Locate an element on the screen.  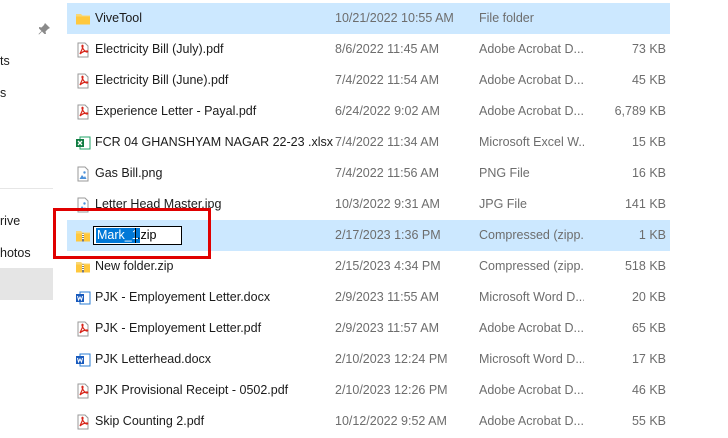
nav-item-label: rive is located at coordinates (10, 221).